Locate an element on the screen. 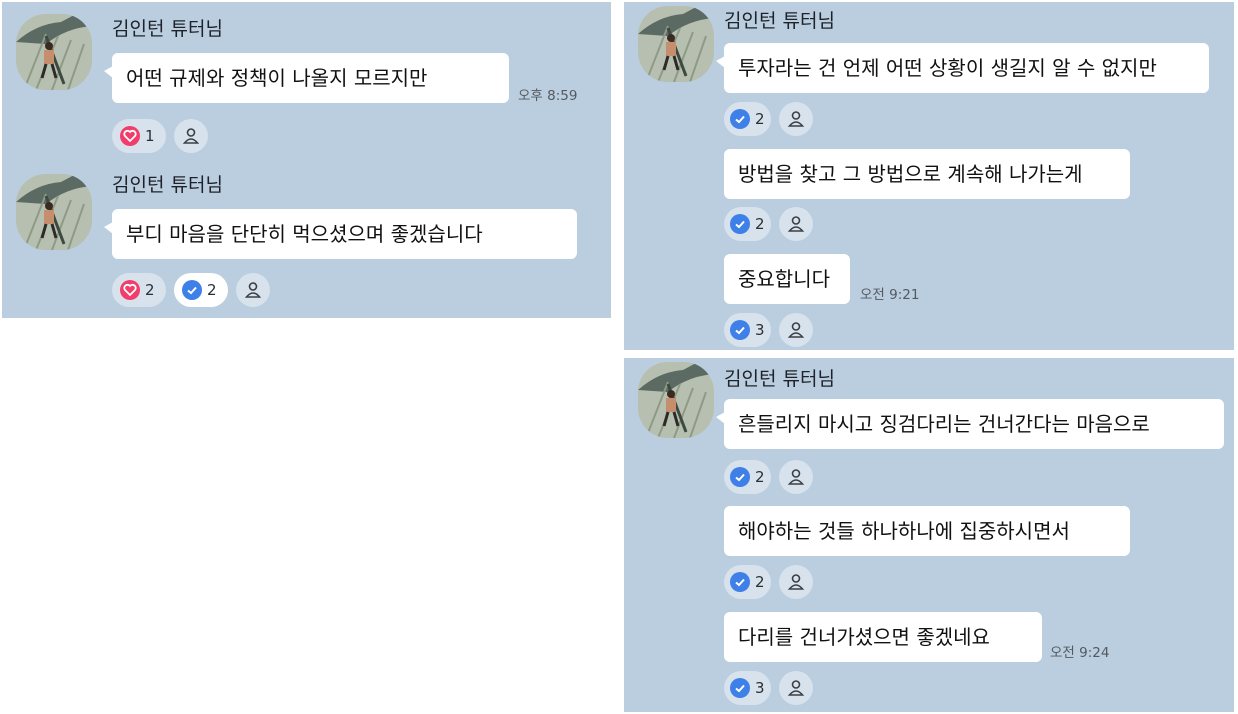 This screenshot has width=1238, height=714. message-text: 부디 마음을 단단히 먹으셨으며 좋겠습니다 is located at coordinates (304, 234).